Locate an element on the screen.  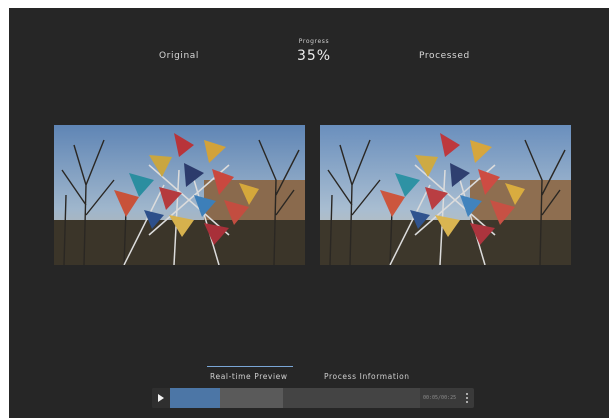
tab-real-time-preview: Real-time Preview is located at coordinates (249, 376).